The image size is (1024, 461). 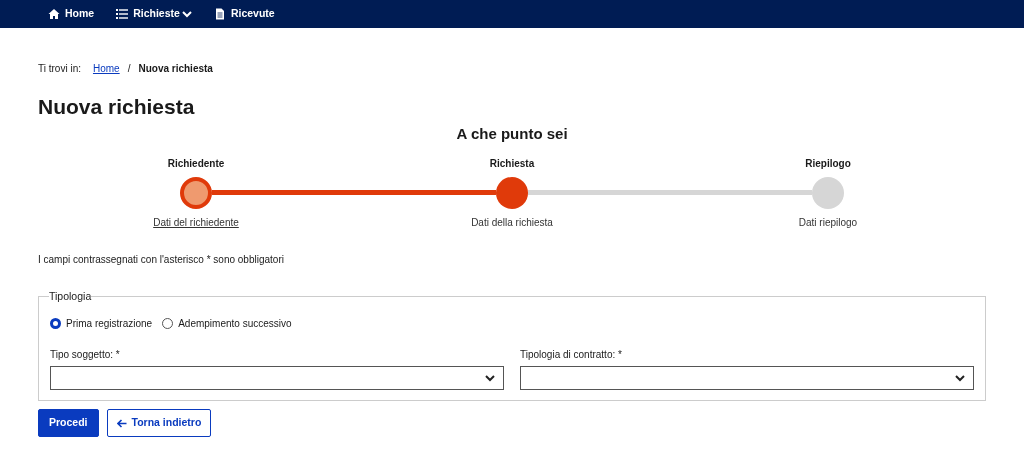 What do you see at coordinates (55, 323) in the screenshot?
I see `radio-button` at bounding box center [55, 323].